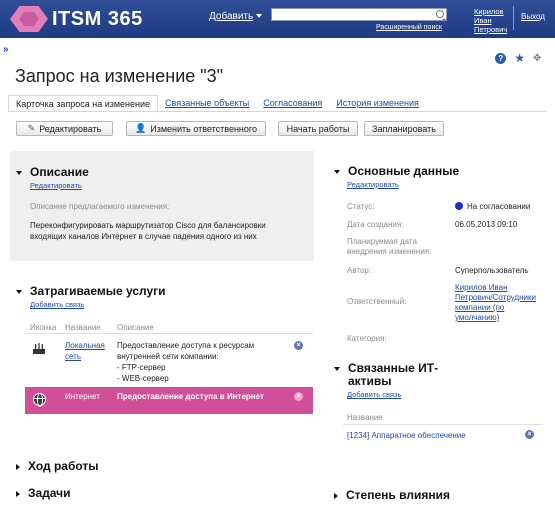 This screenshot has width=555, height=507. Describe the element at coordinates (56, 185) in the screenshot. I see `description-edit-link: Редактировать` at that location.